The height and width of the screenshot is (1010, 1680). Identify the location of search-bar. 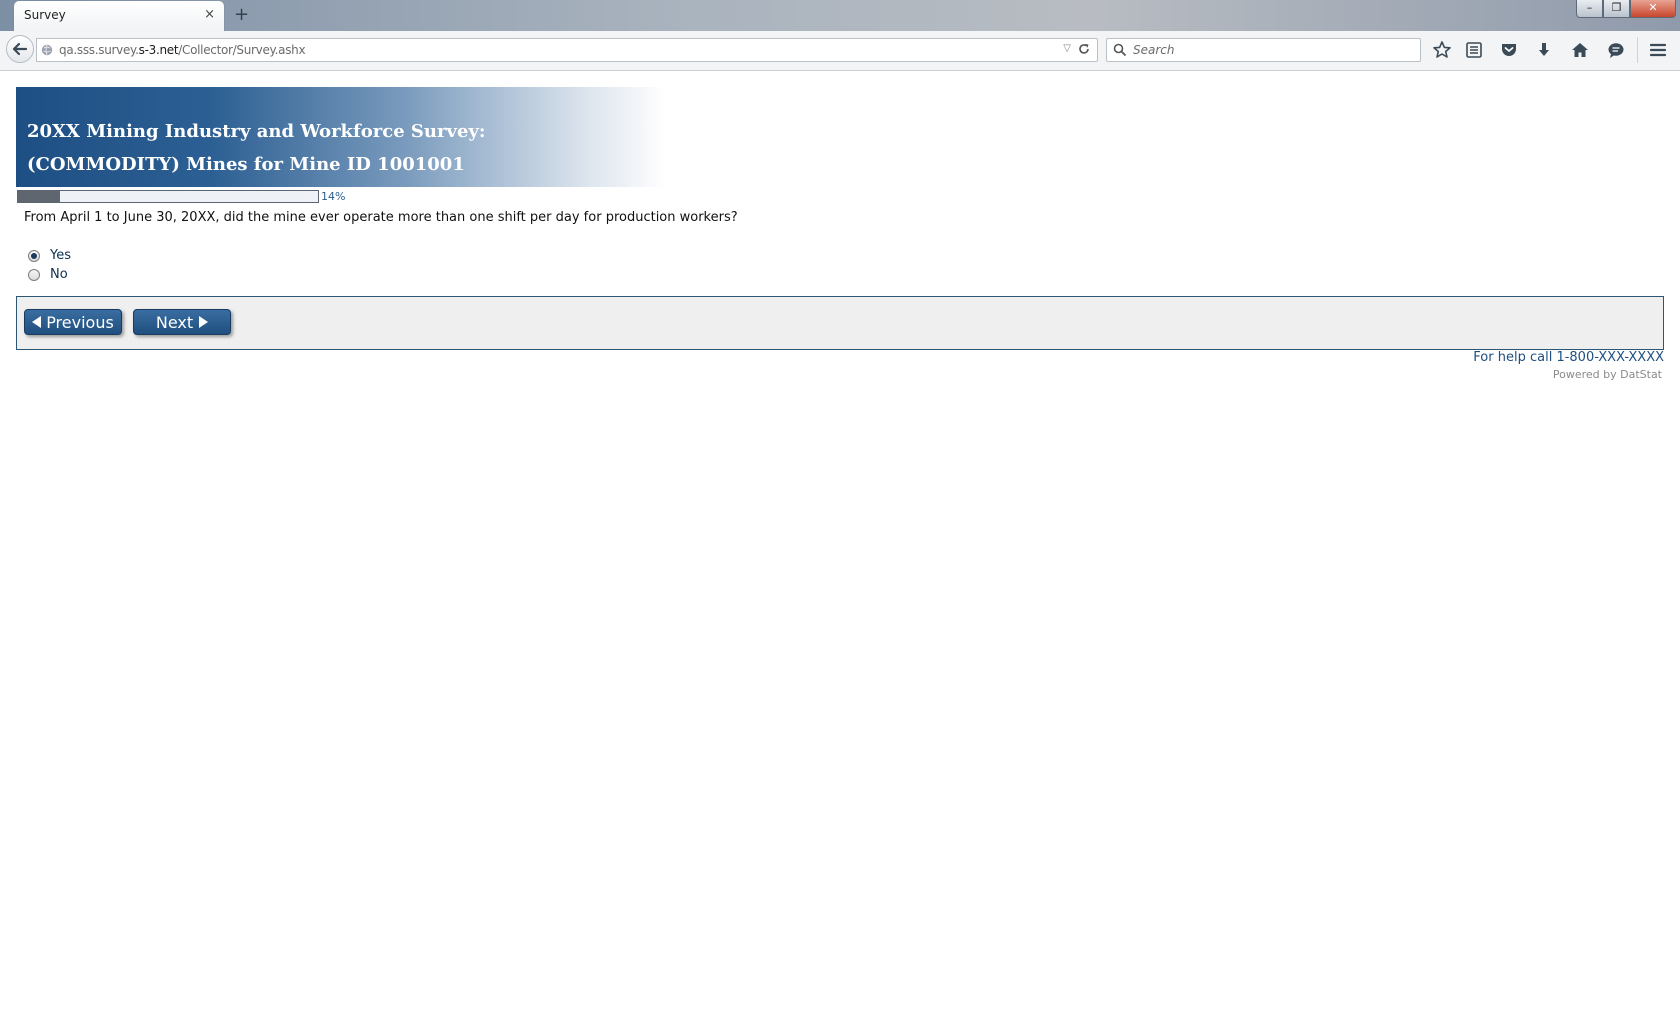
(1263, 50).